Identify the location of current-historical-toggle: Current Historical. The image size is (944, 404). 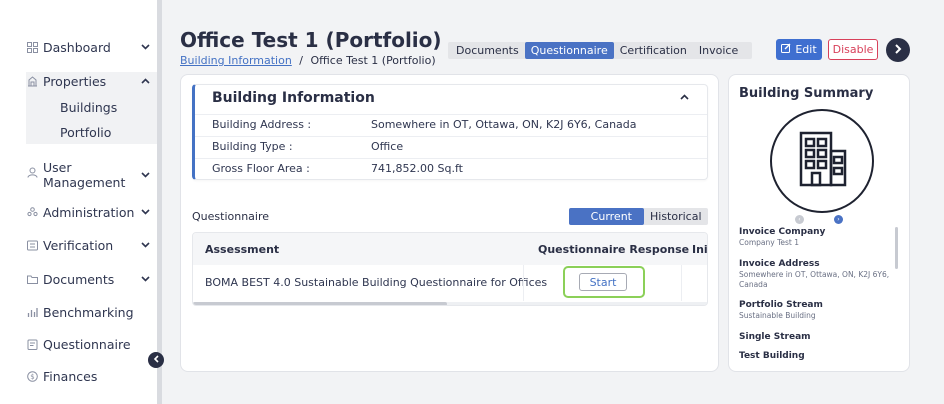
(638, 216).